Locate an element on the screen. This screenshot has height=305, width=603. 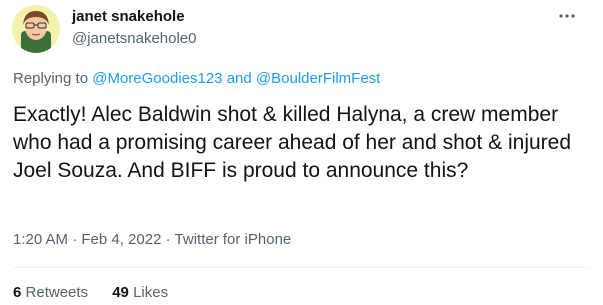
tweet-date: Feb 4, 2022 is located at coordinates (121, 239).